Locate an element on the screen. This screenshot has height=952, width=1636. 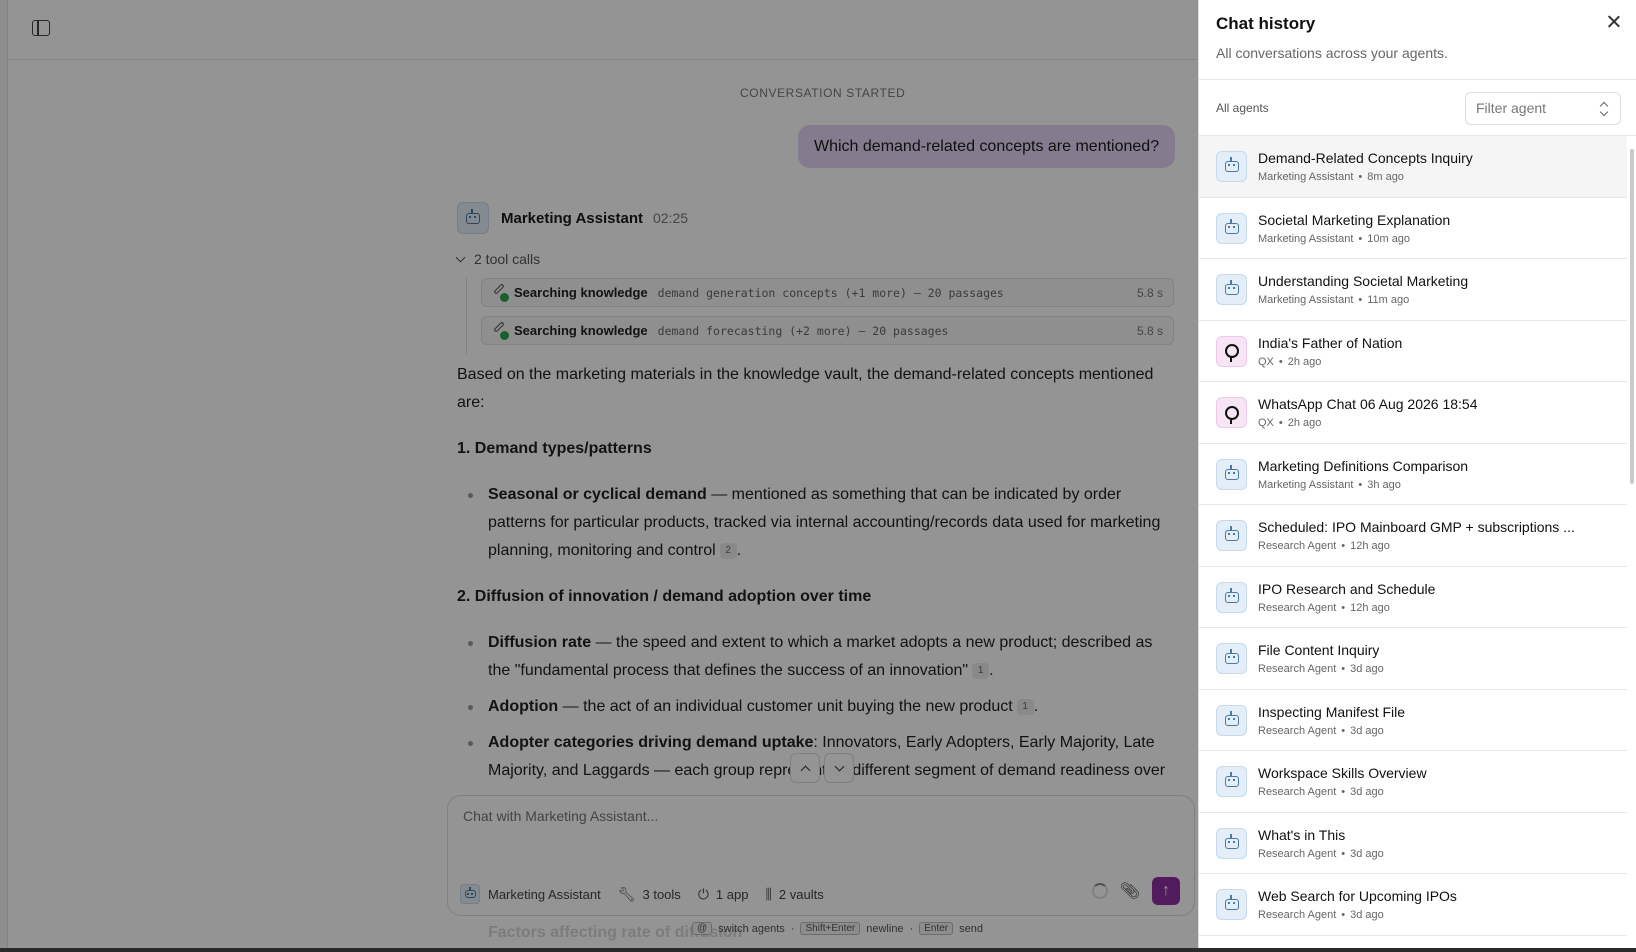
history-item-title: Marketing Definitions Comparison is located at coordinates (1363, 465).